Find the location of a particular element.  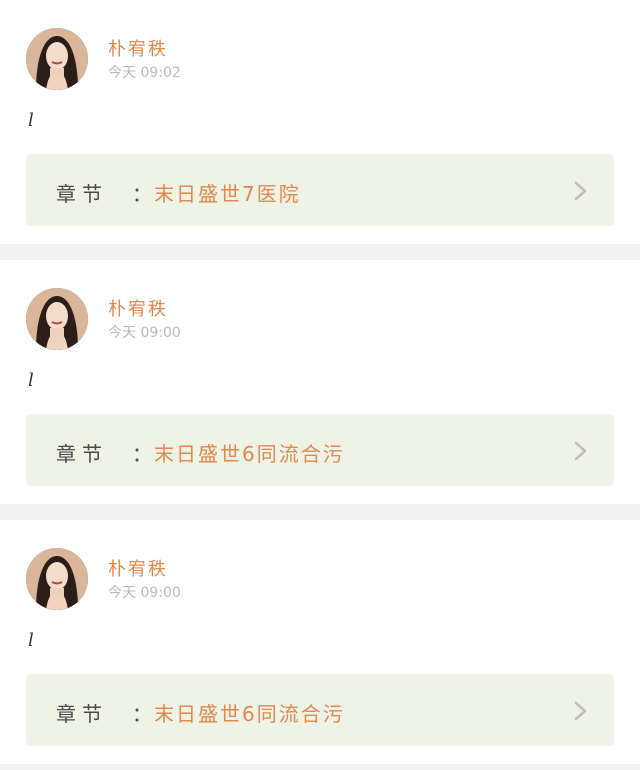

chapter-link: 章节 ： 末日盛世7医院 is located at coordinates (320, 190).